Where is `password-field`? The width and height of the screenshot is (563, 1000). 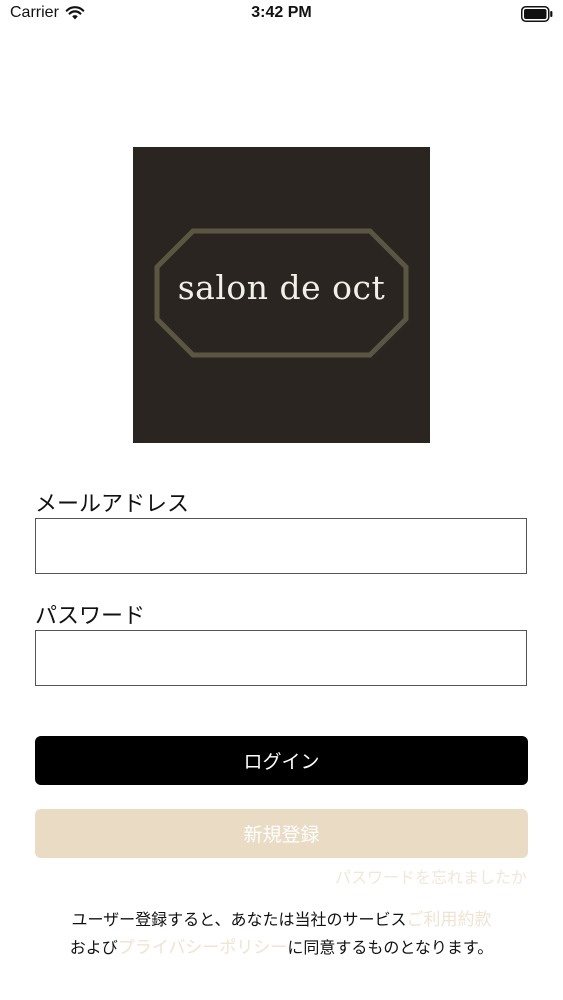 password-field is located at coordinates (281, 658).